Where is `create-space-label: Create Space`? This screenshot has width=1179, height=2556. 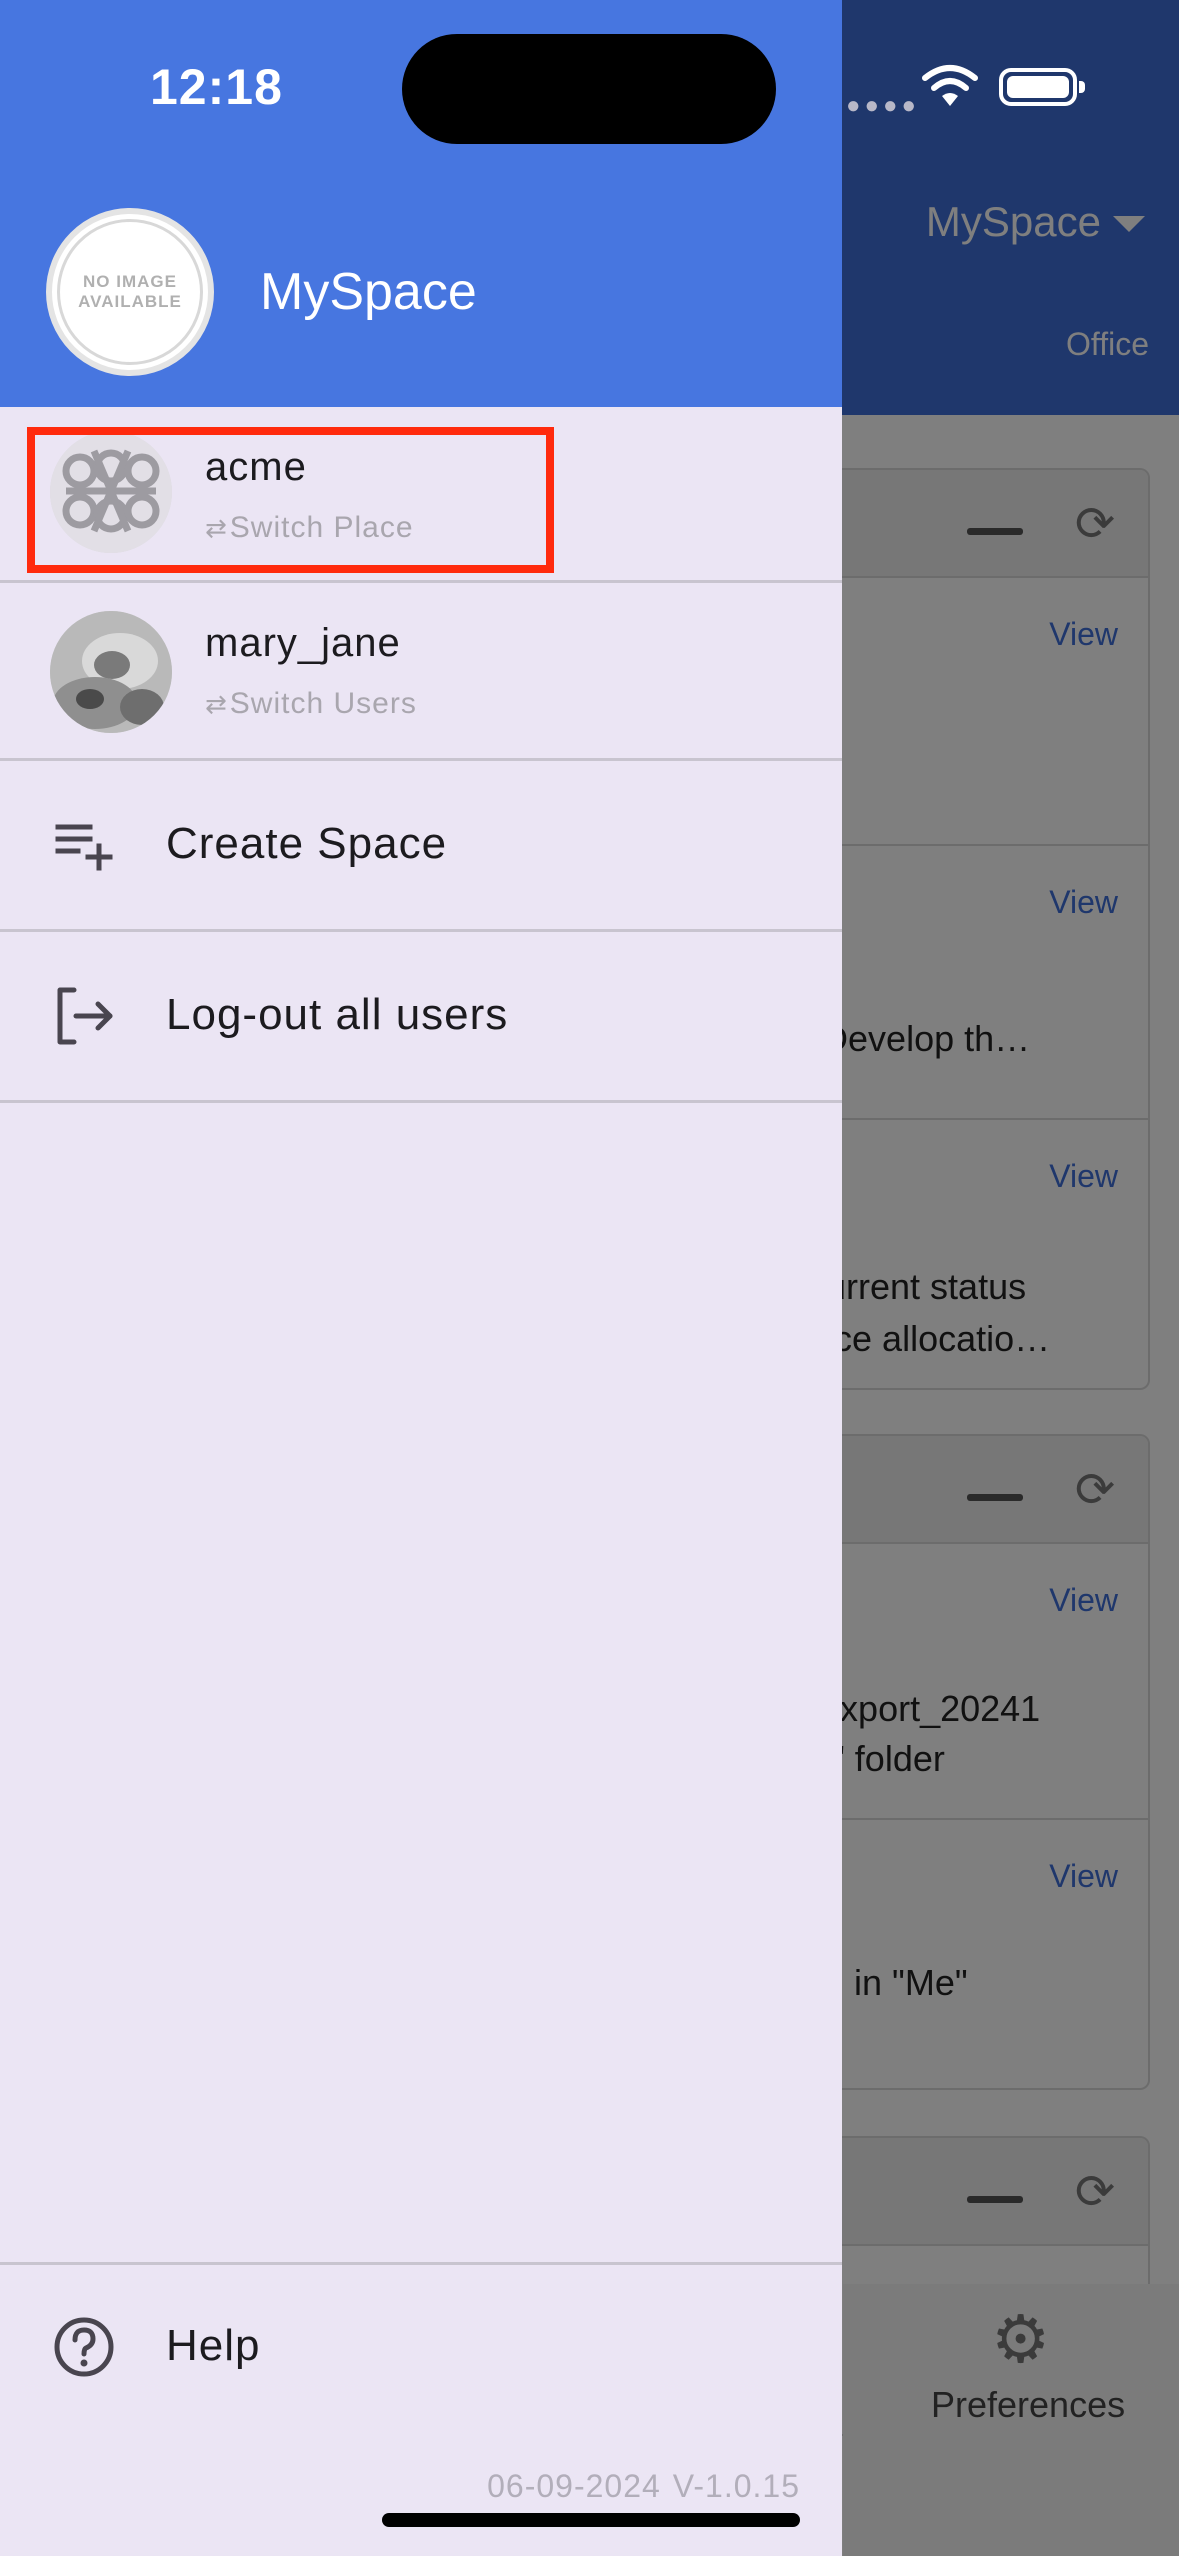
create-space-label: Create Space is located at coordinates (307, 843).